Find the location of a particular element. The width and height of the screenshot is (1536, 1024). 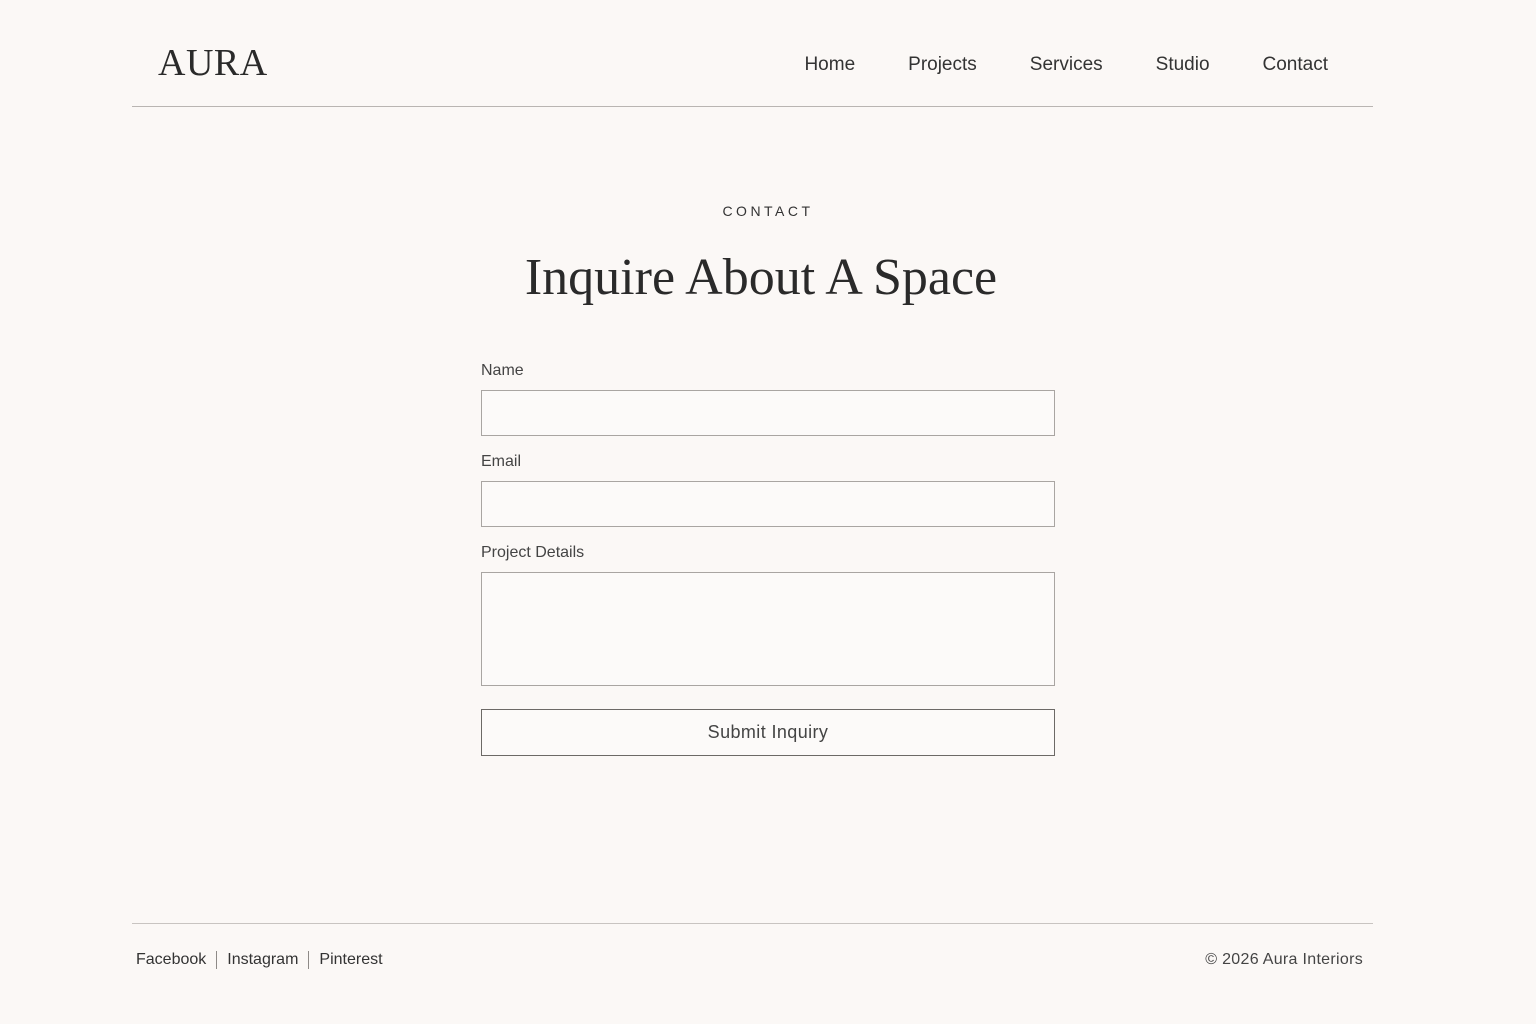

main-nav: Home Projects Services Studio Contact is located at coordinates (1066, 65).